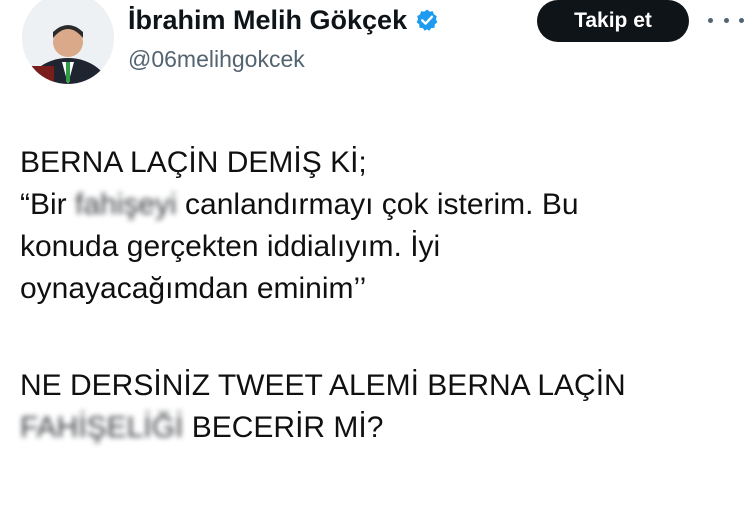 The height and width of the screenshot is (510, 750). Describe the element at coordinates (230, 246) in the screenshot. I see `tweet-line: konuda gerçekten iddialıyım. İyi` at that location.